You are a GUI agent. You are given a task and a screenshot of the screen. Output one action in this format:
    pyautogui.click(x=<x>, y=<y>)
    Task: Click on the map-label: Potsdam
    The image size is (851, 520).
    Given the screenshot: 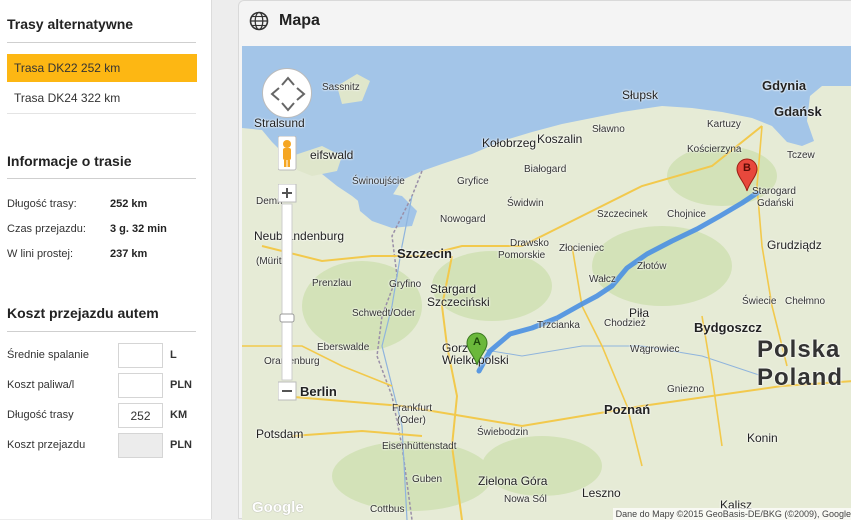 What is the action you would take?
    pyautogui.click(x=280, y=434)
    